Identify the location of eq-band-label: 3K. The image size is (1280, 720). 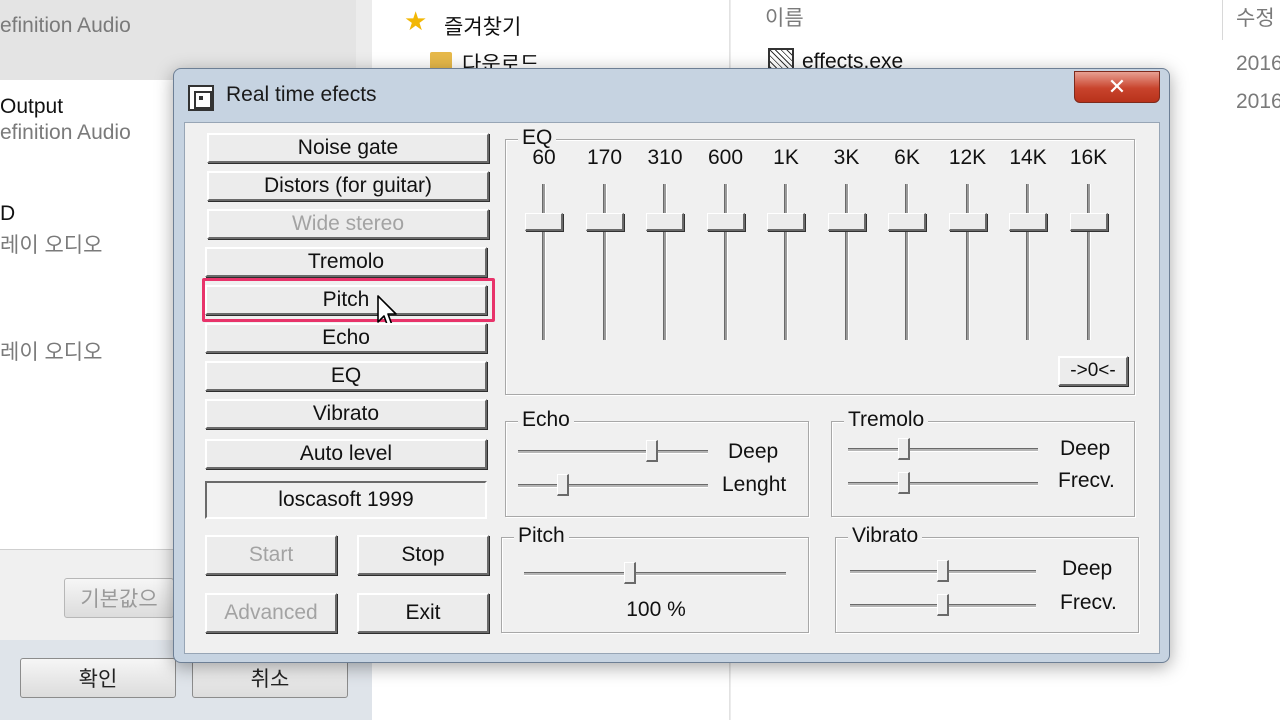
(846, 157).